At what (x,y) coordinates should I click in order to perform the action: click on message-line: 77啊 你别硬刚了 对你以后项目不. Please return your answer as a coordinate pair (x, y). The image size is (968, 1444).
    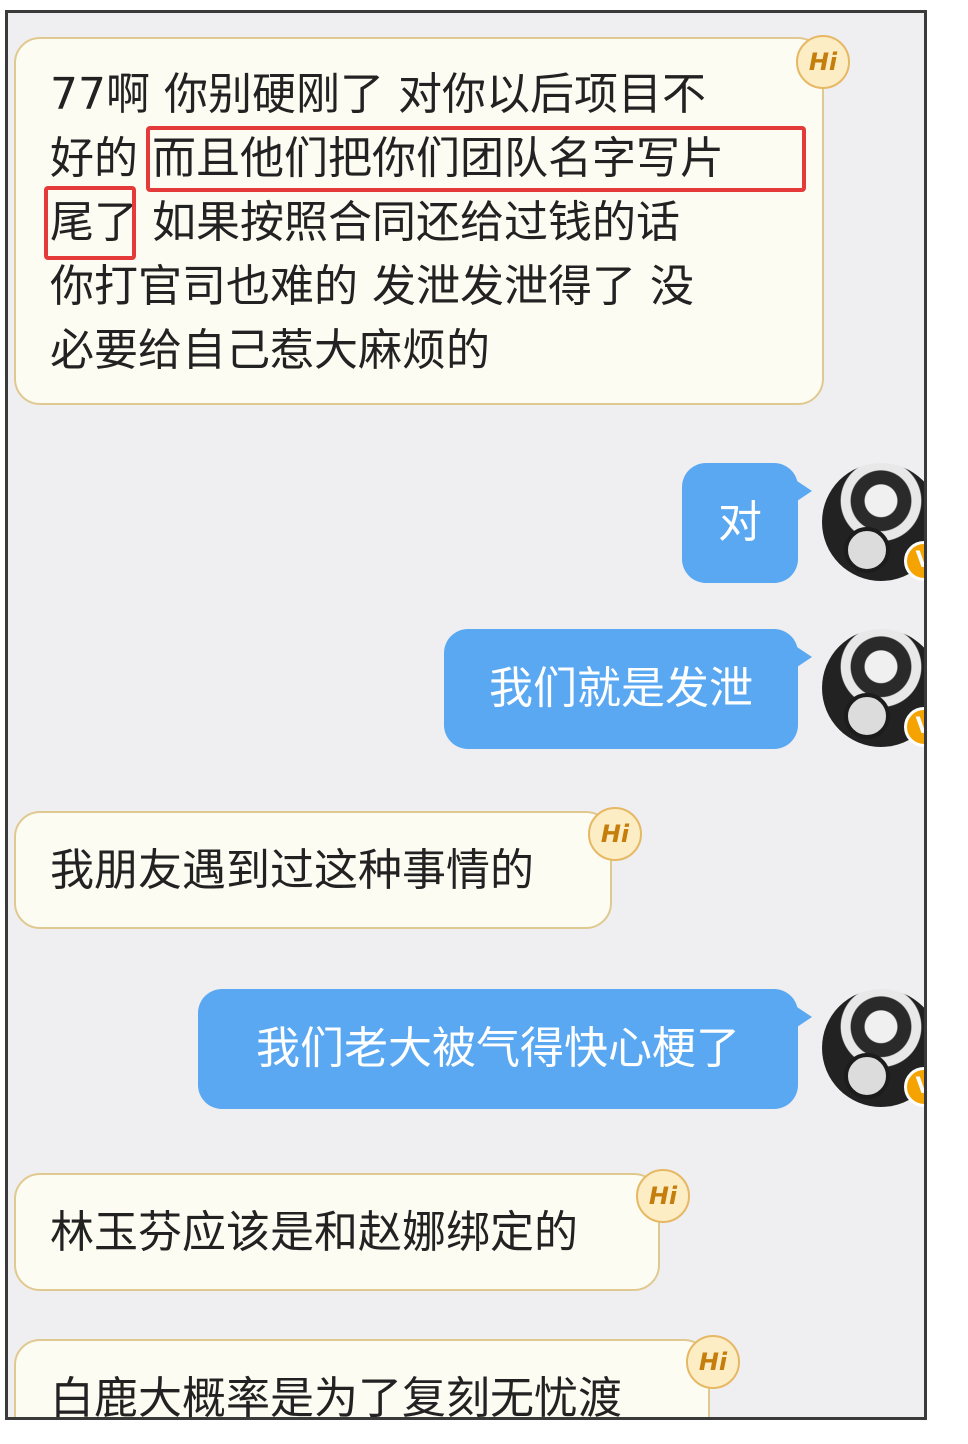
    Looking at the image, I should click on (378, 94).